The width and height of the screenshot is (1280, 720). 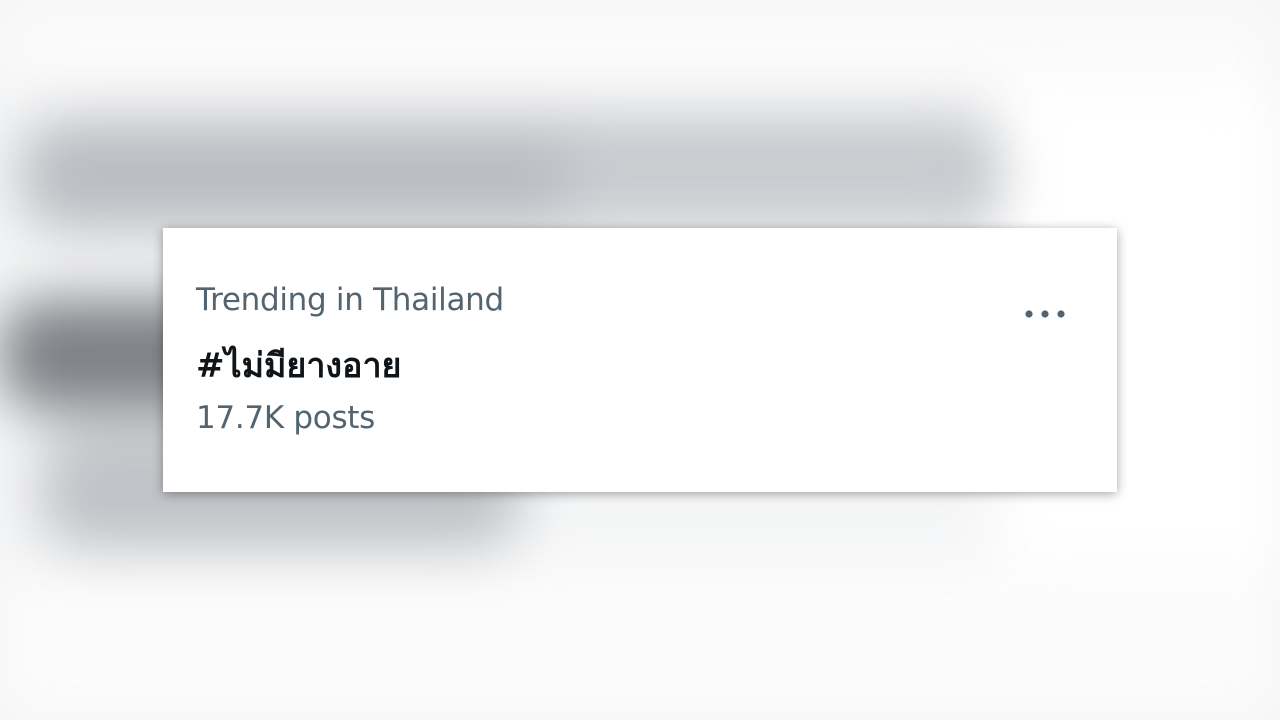 I want to click on more-options-button, so click(x=1045, y=314).